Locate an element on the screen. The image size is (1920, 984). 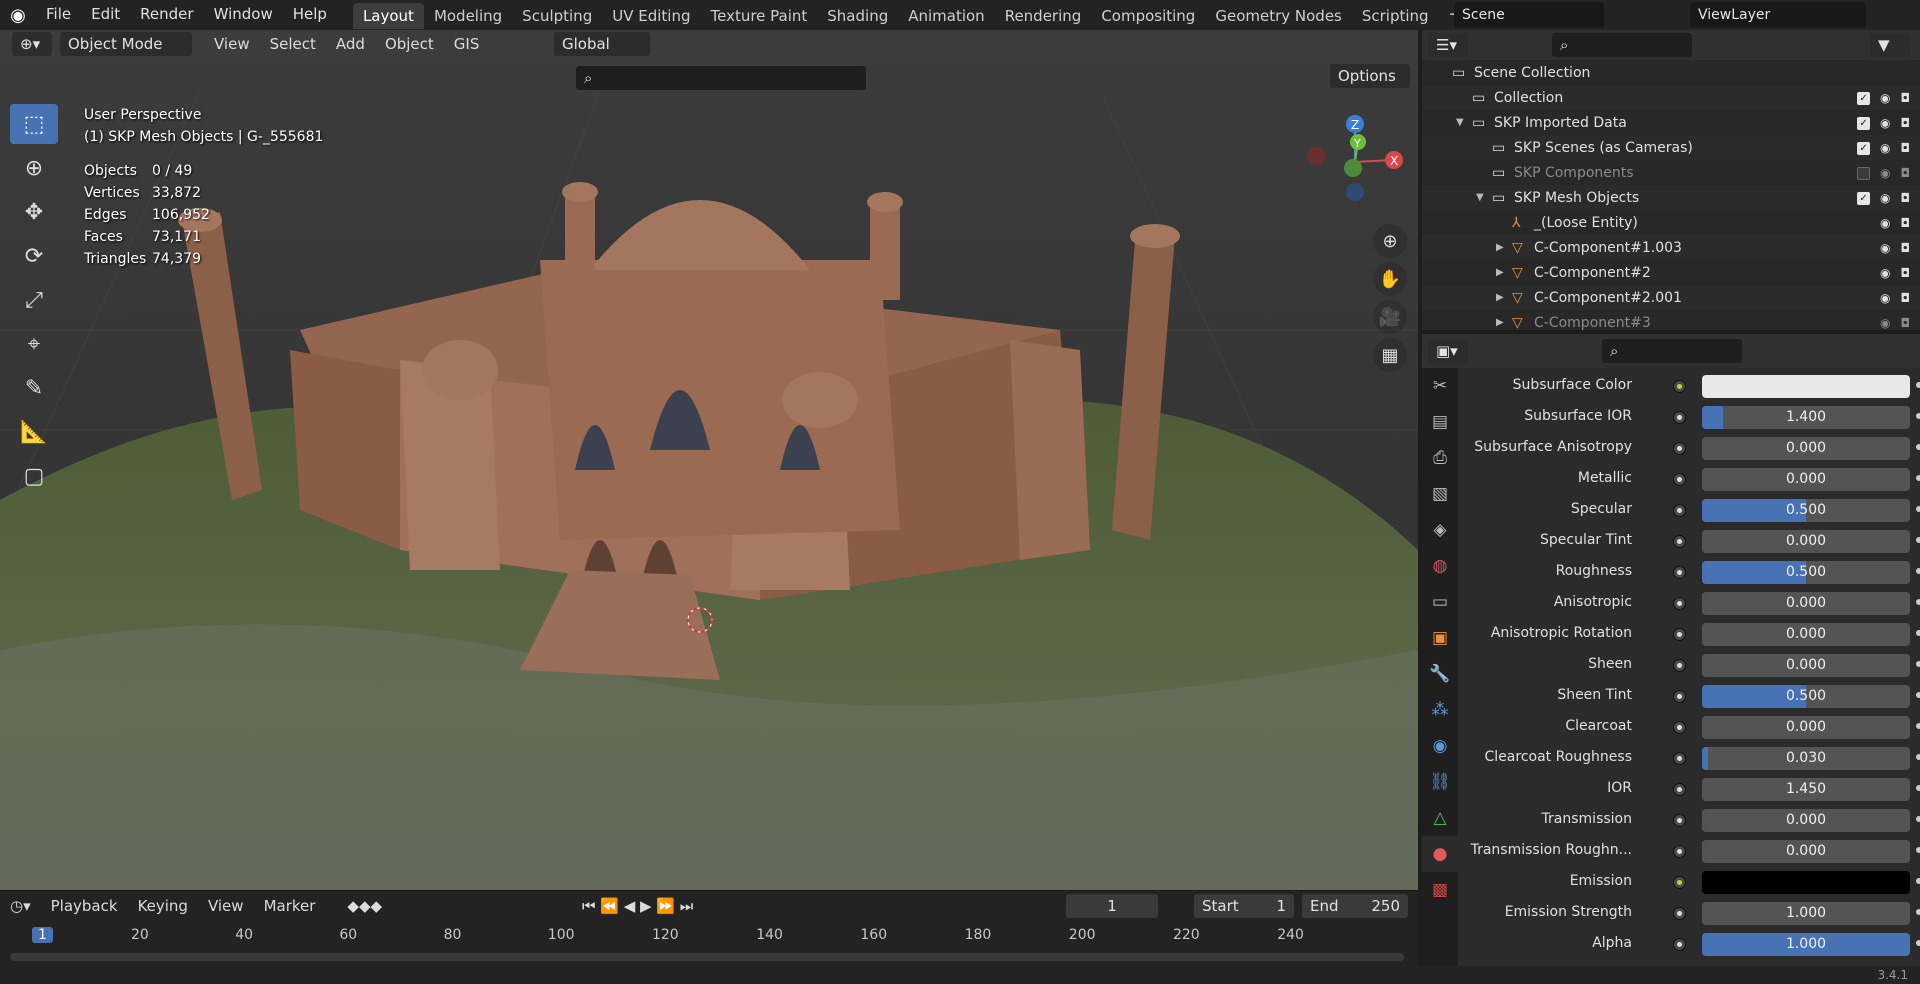
viewport-menu-gis: GIS is located at coordinates (467, 44).